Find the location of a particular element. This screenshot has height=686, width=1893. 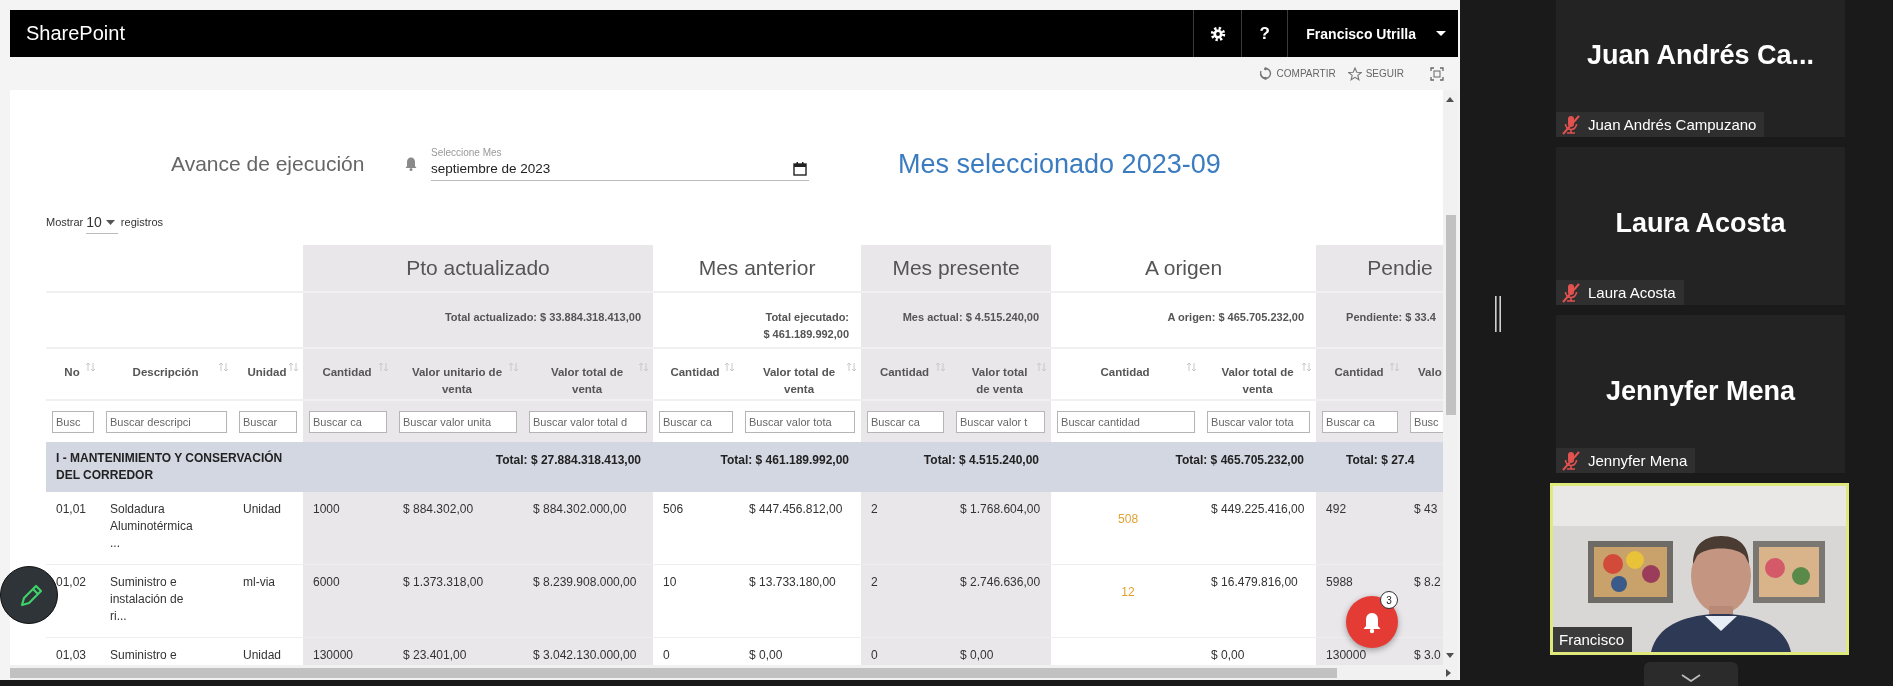

sync-icon is located at coordinates (1265, 73).